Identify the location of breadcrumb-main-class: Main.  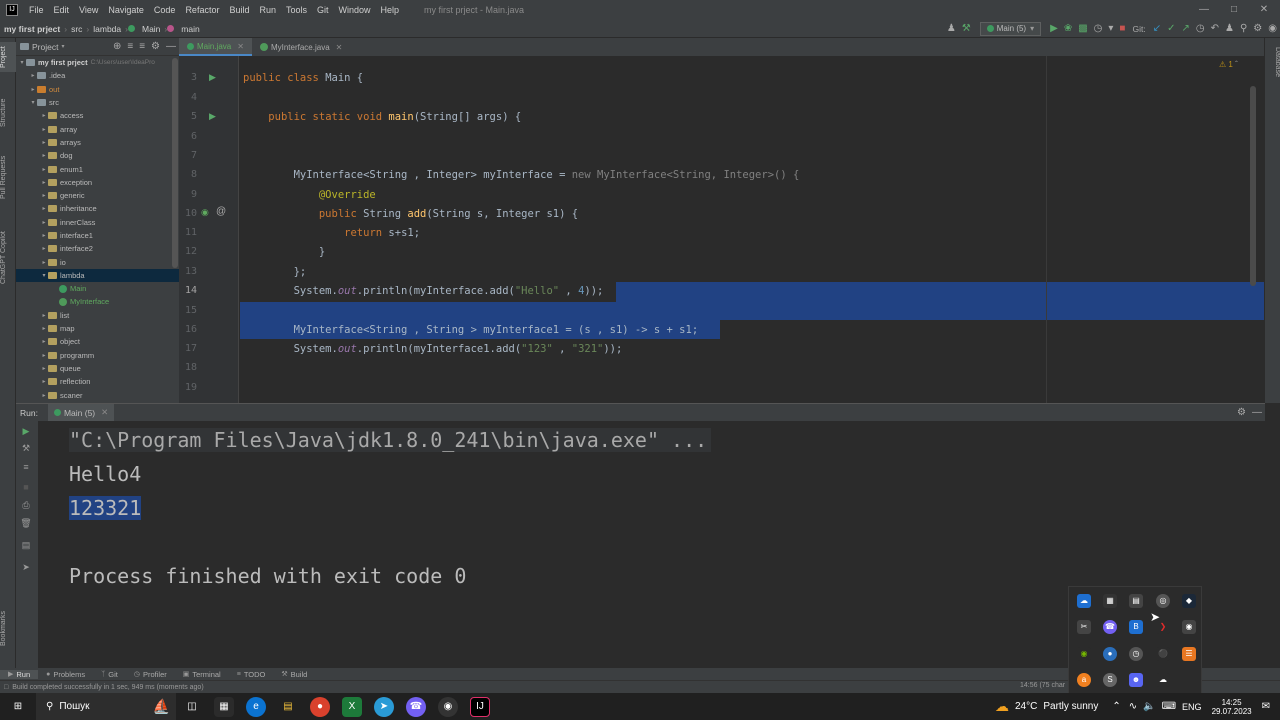
(151, 29).